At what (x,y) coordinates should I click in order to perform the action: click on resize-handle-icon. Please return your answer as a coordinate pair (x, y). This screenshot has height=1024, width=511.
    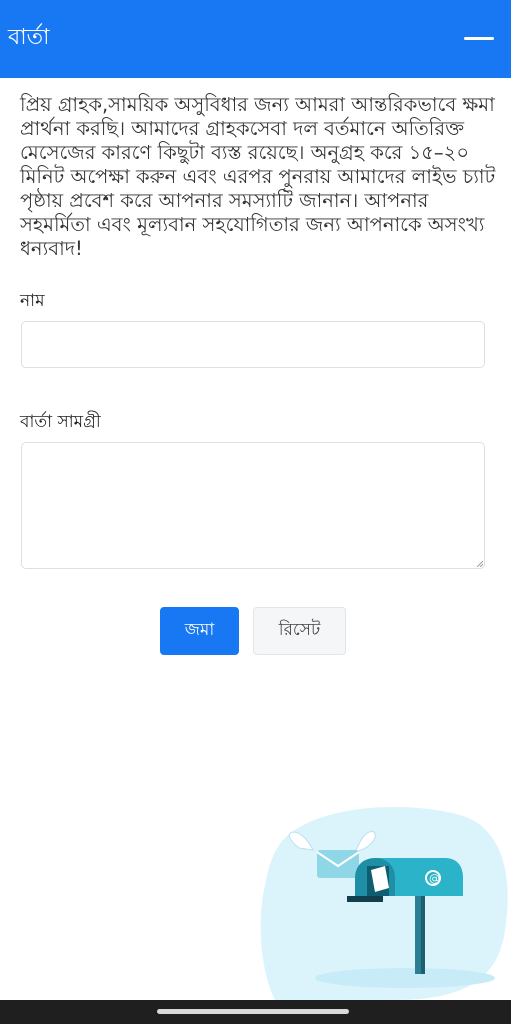
    Looking at the image, I should click on (480, 564).